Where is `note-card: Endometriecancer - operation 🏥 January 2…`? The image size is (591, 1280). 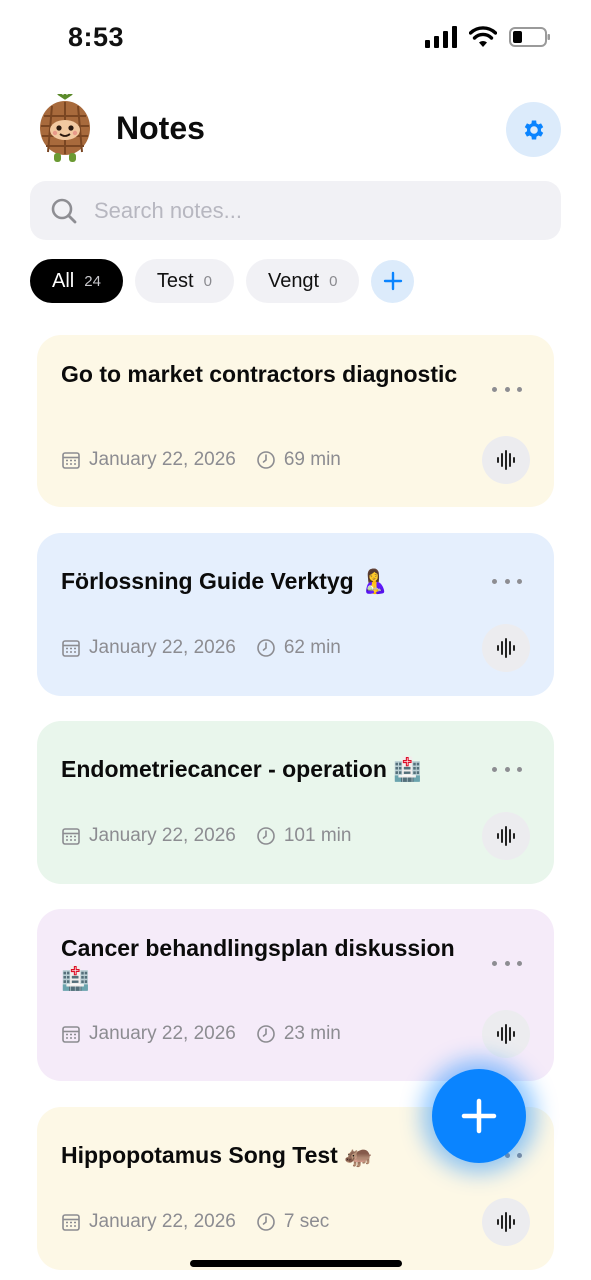
note-card: Endometriecancer - operation 🏥 January 2… is located at coordinates (295, 802).